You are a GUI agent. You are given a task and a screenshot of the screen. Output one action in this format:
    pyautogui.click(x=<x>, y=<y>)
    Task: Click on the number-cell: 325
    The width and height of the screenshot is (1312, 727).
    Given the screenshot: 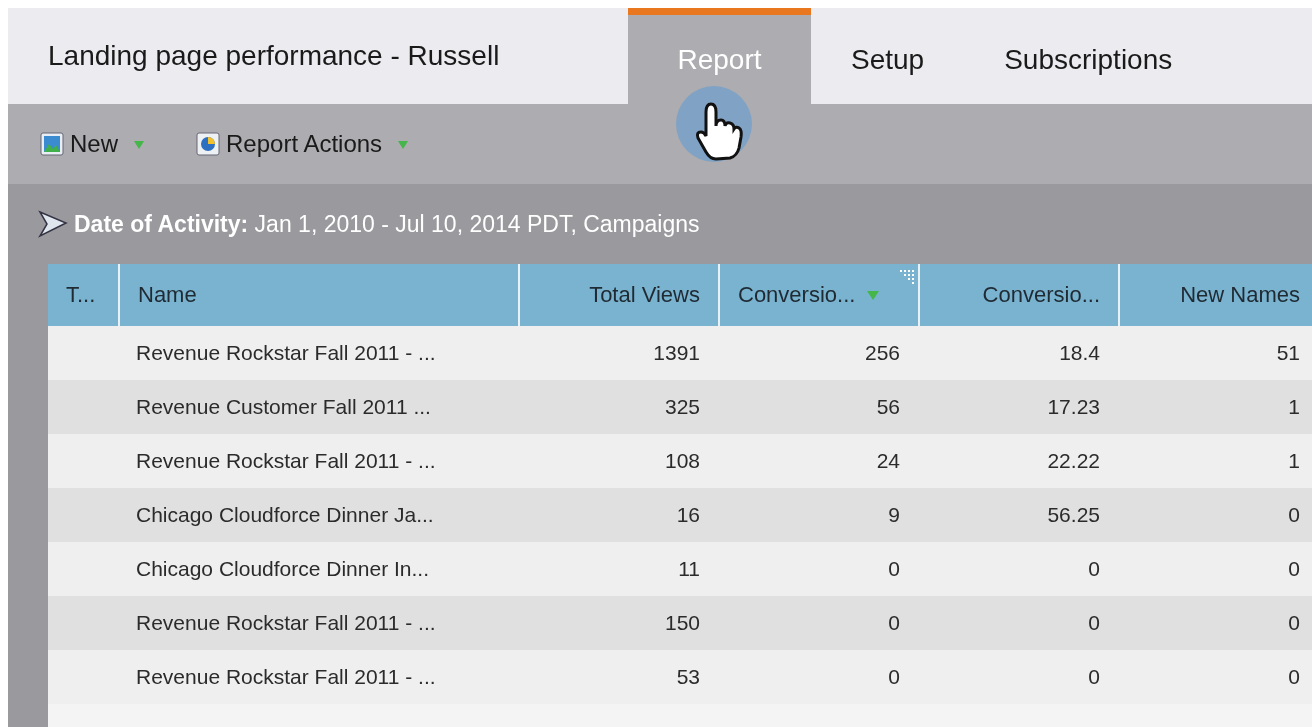 What is the action you would take?
    pyautogui.click(x=682, y=407)
    